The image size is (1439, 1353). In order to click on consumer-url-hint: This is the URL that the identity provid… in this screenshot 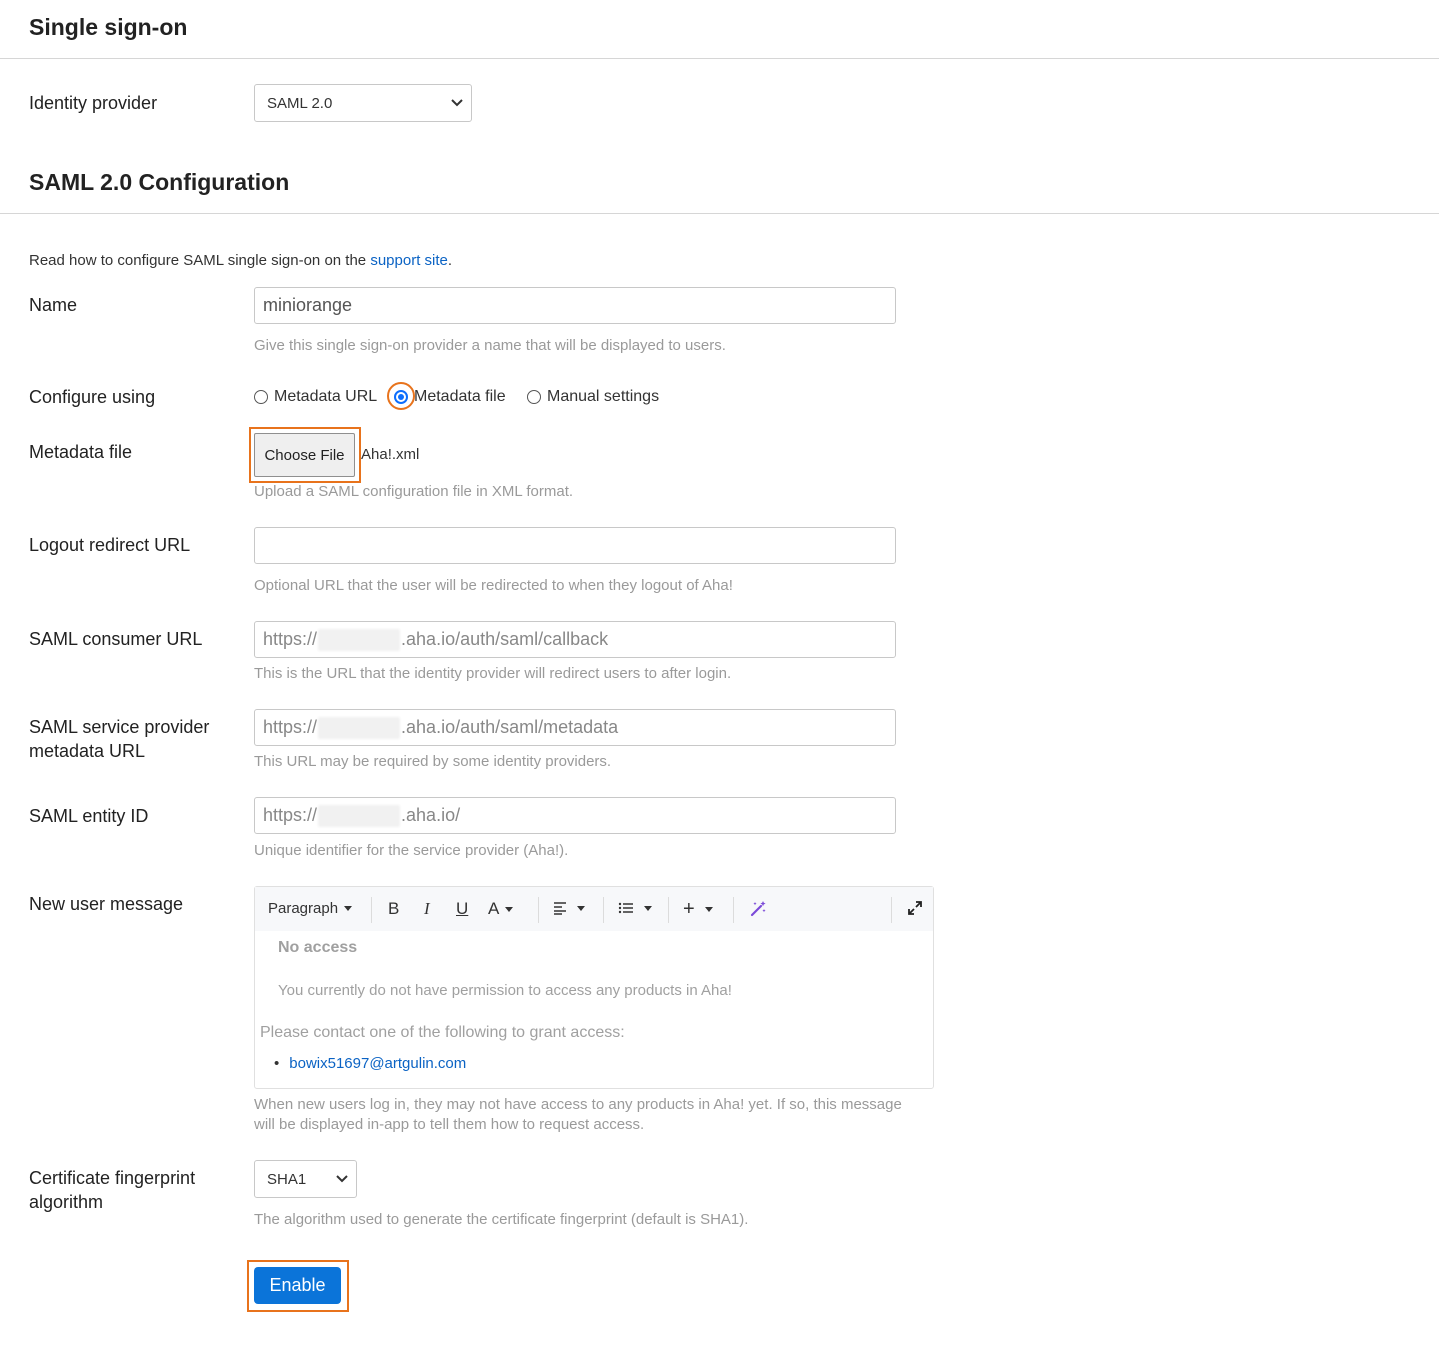, I will do `click(493, 673)`.